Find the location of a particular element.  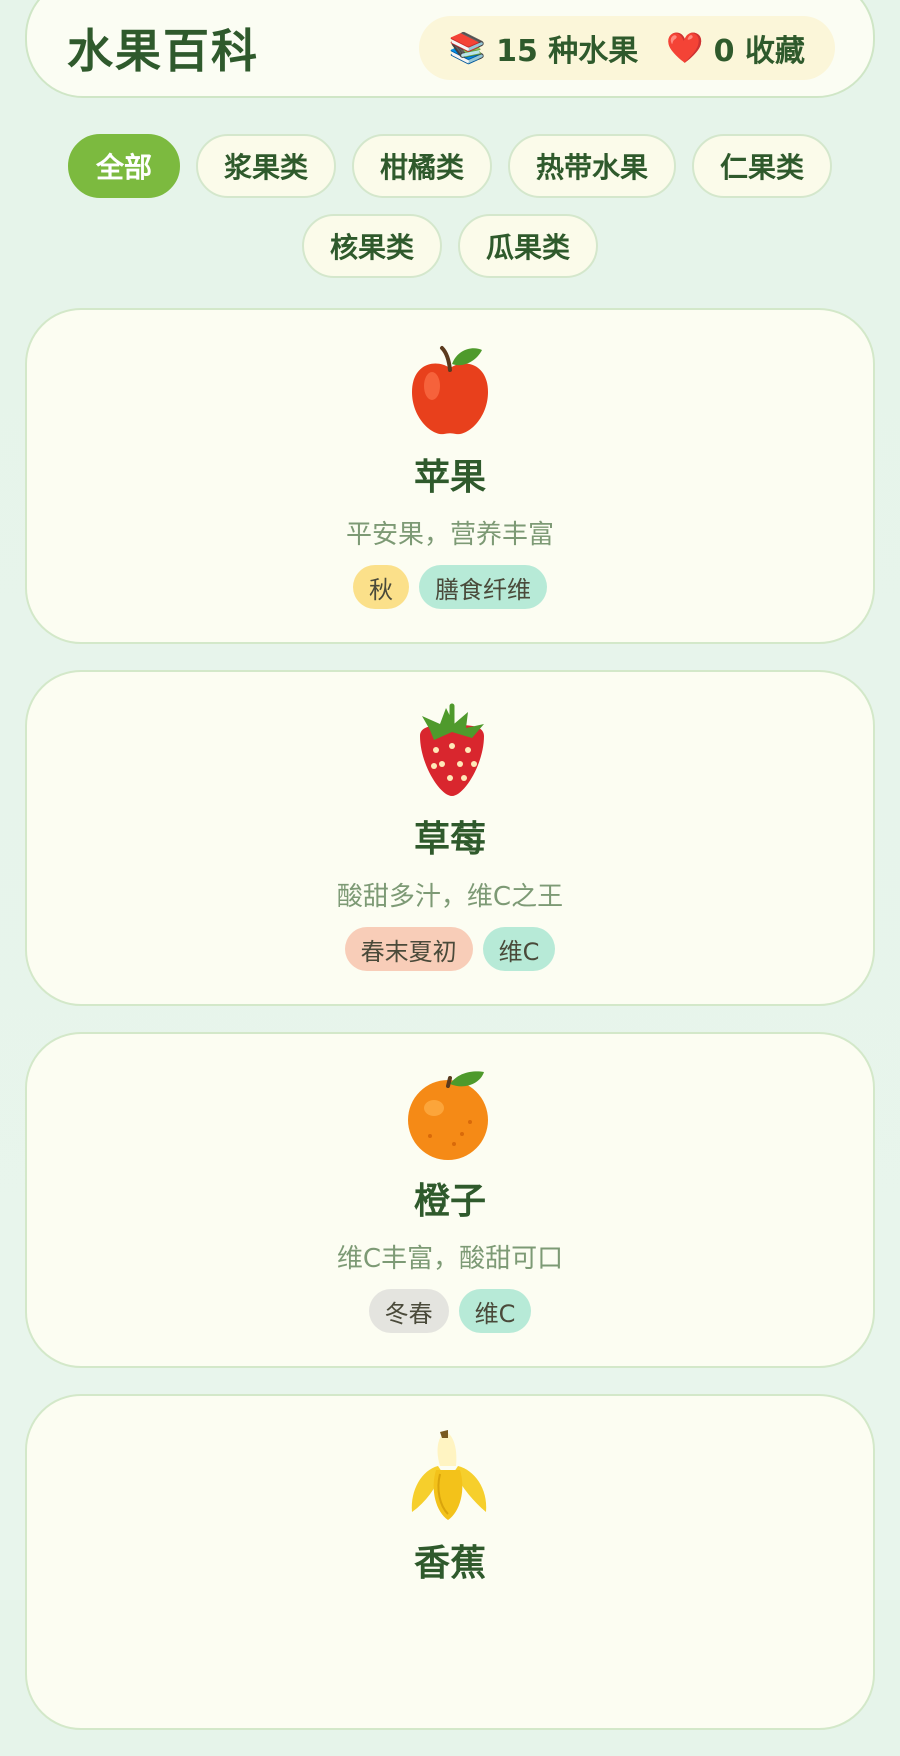

fruit-description: 维C丰富，酸甜可口 is located at coordinates (450, 1259).